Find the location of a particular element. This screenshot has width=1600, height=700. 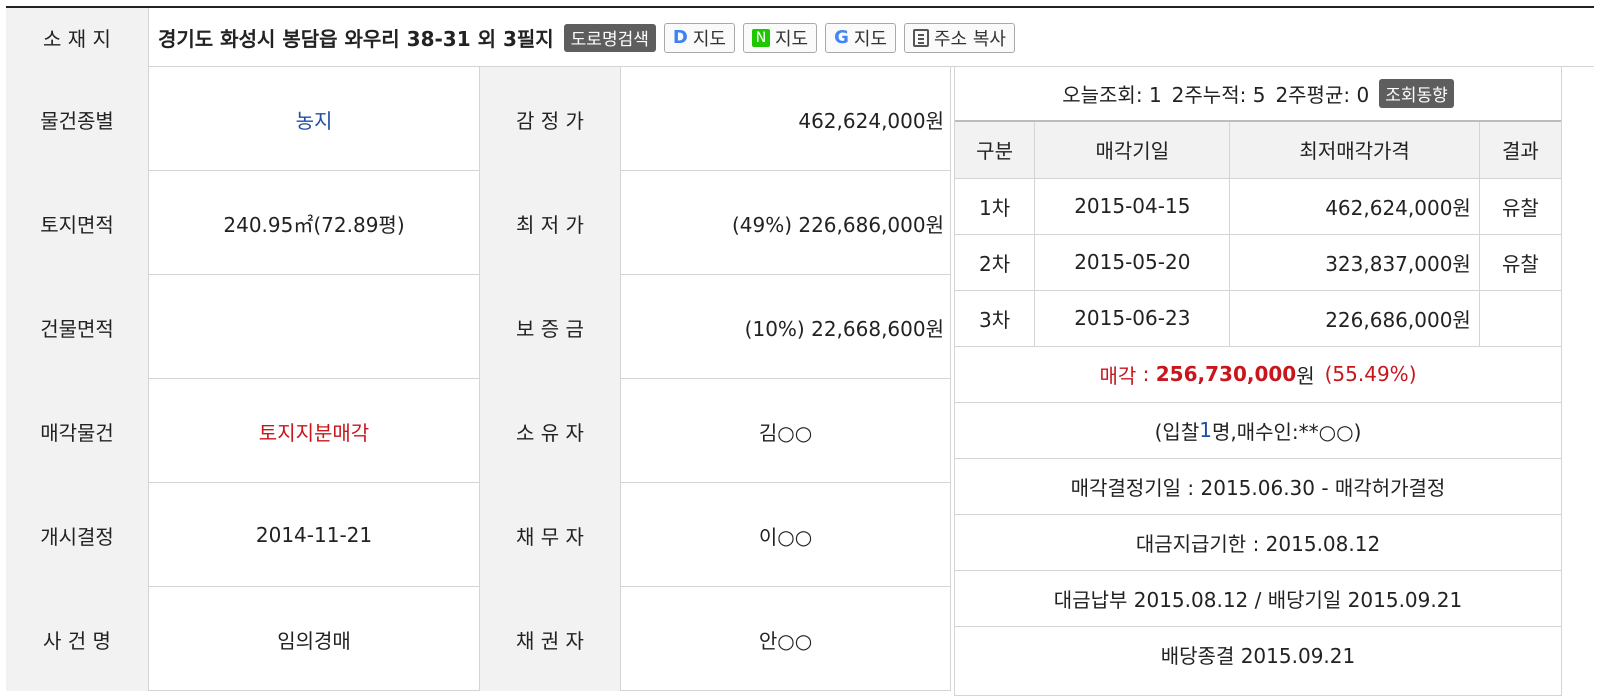

owner-value: 김○○ is located at coordinates (786, 431).